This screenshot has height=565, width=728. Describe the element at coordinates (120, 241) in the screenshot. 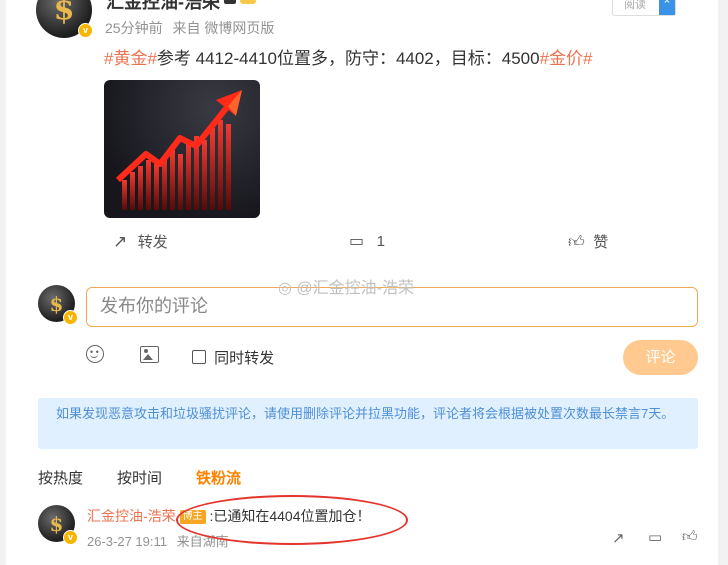

I see `repost-icon: ↗︎` at that location.